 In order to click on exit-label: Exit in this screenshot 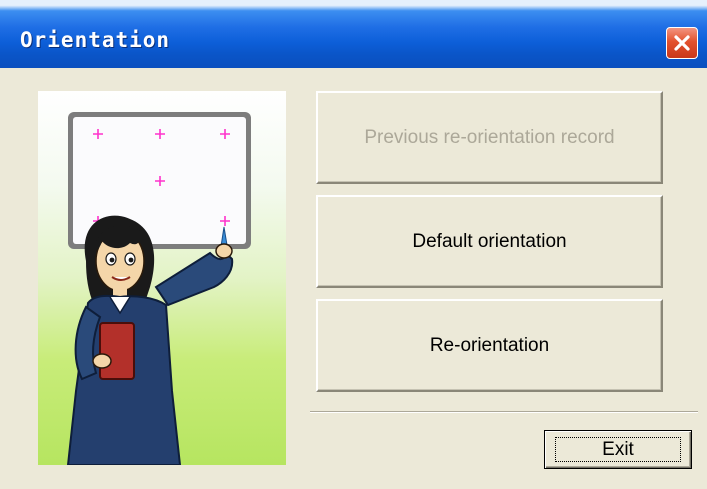, I will do `click(618, 449)`.